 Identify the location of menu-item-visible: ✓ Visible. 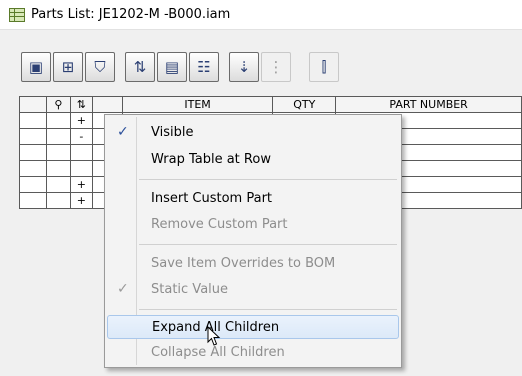
(253, 133).